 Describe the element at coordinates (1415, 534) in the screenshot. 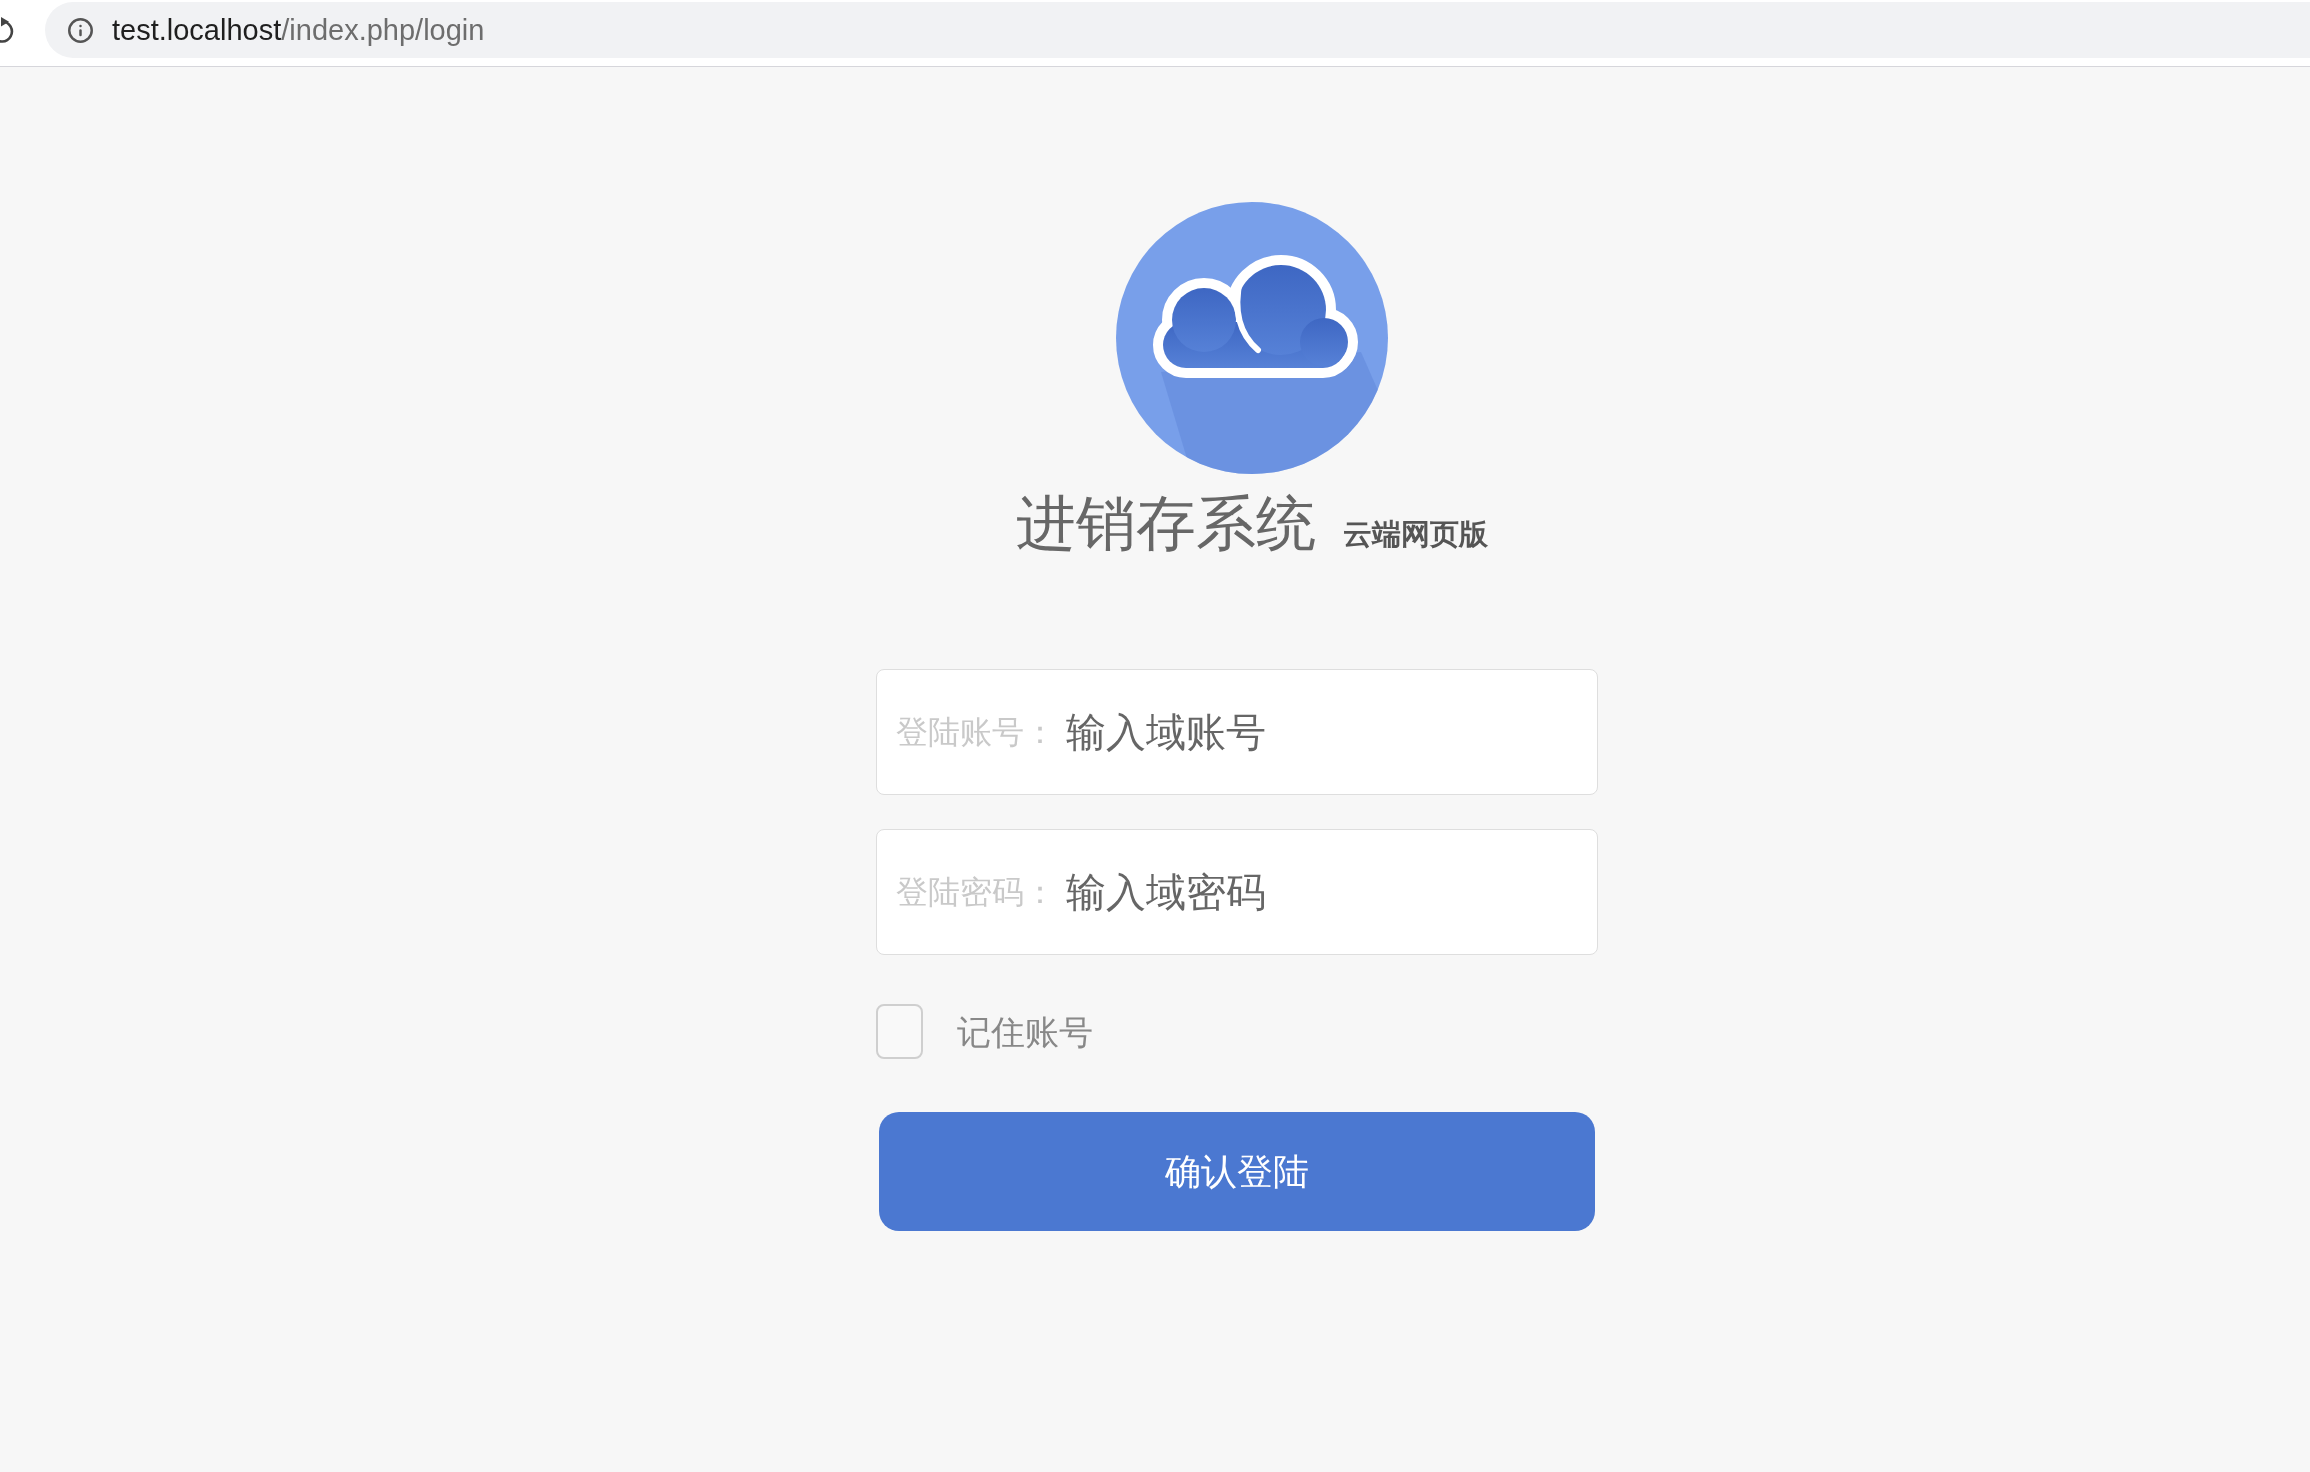

I see `app-subtitle: 云端网页版` at that location.